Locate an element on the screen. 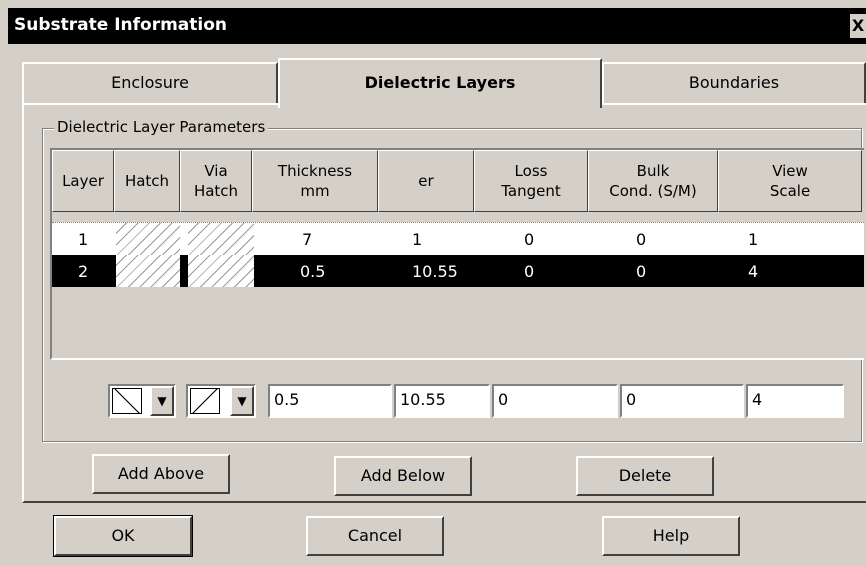 The width and height of the screenshot is (866, 566). tab-boundaries: Boundaries is located at coordinates (734, 83).